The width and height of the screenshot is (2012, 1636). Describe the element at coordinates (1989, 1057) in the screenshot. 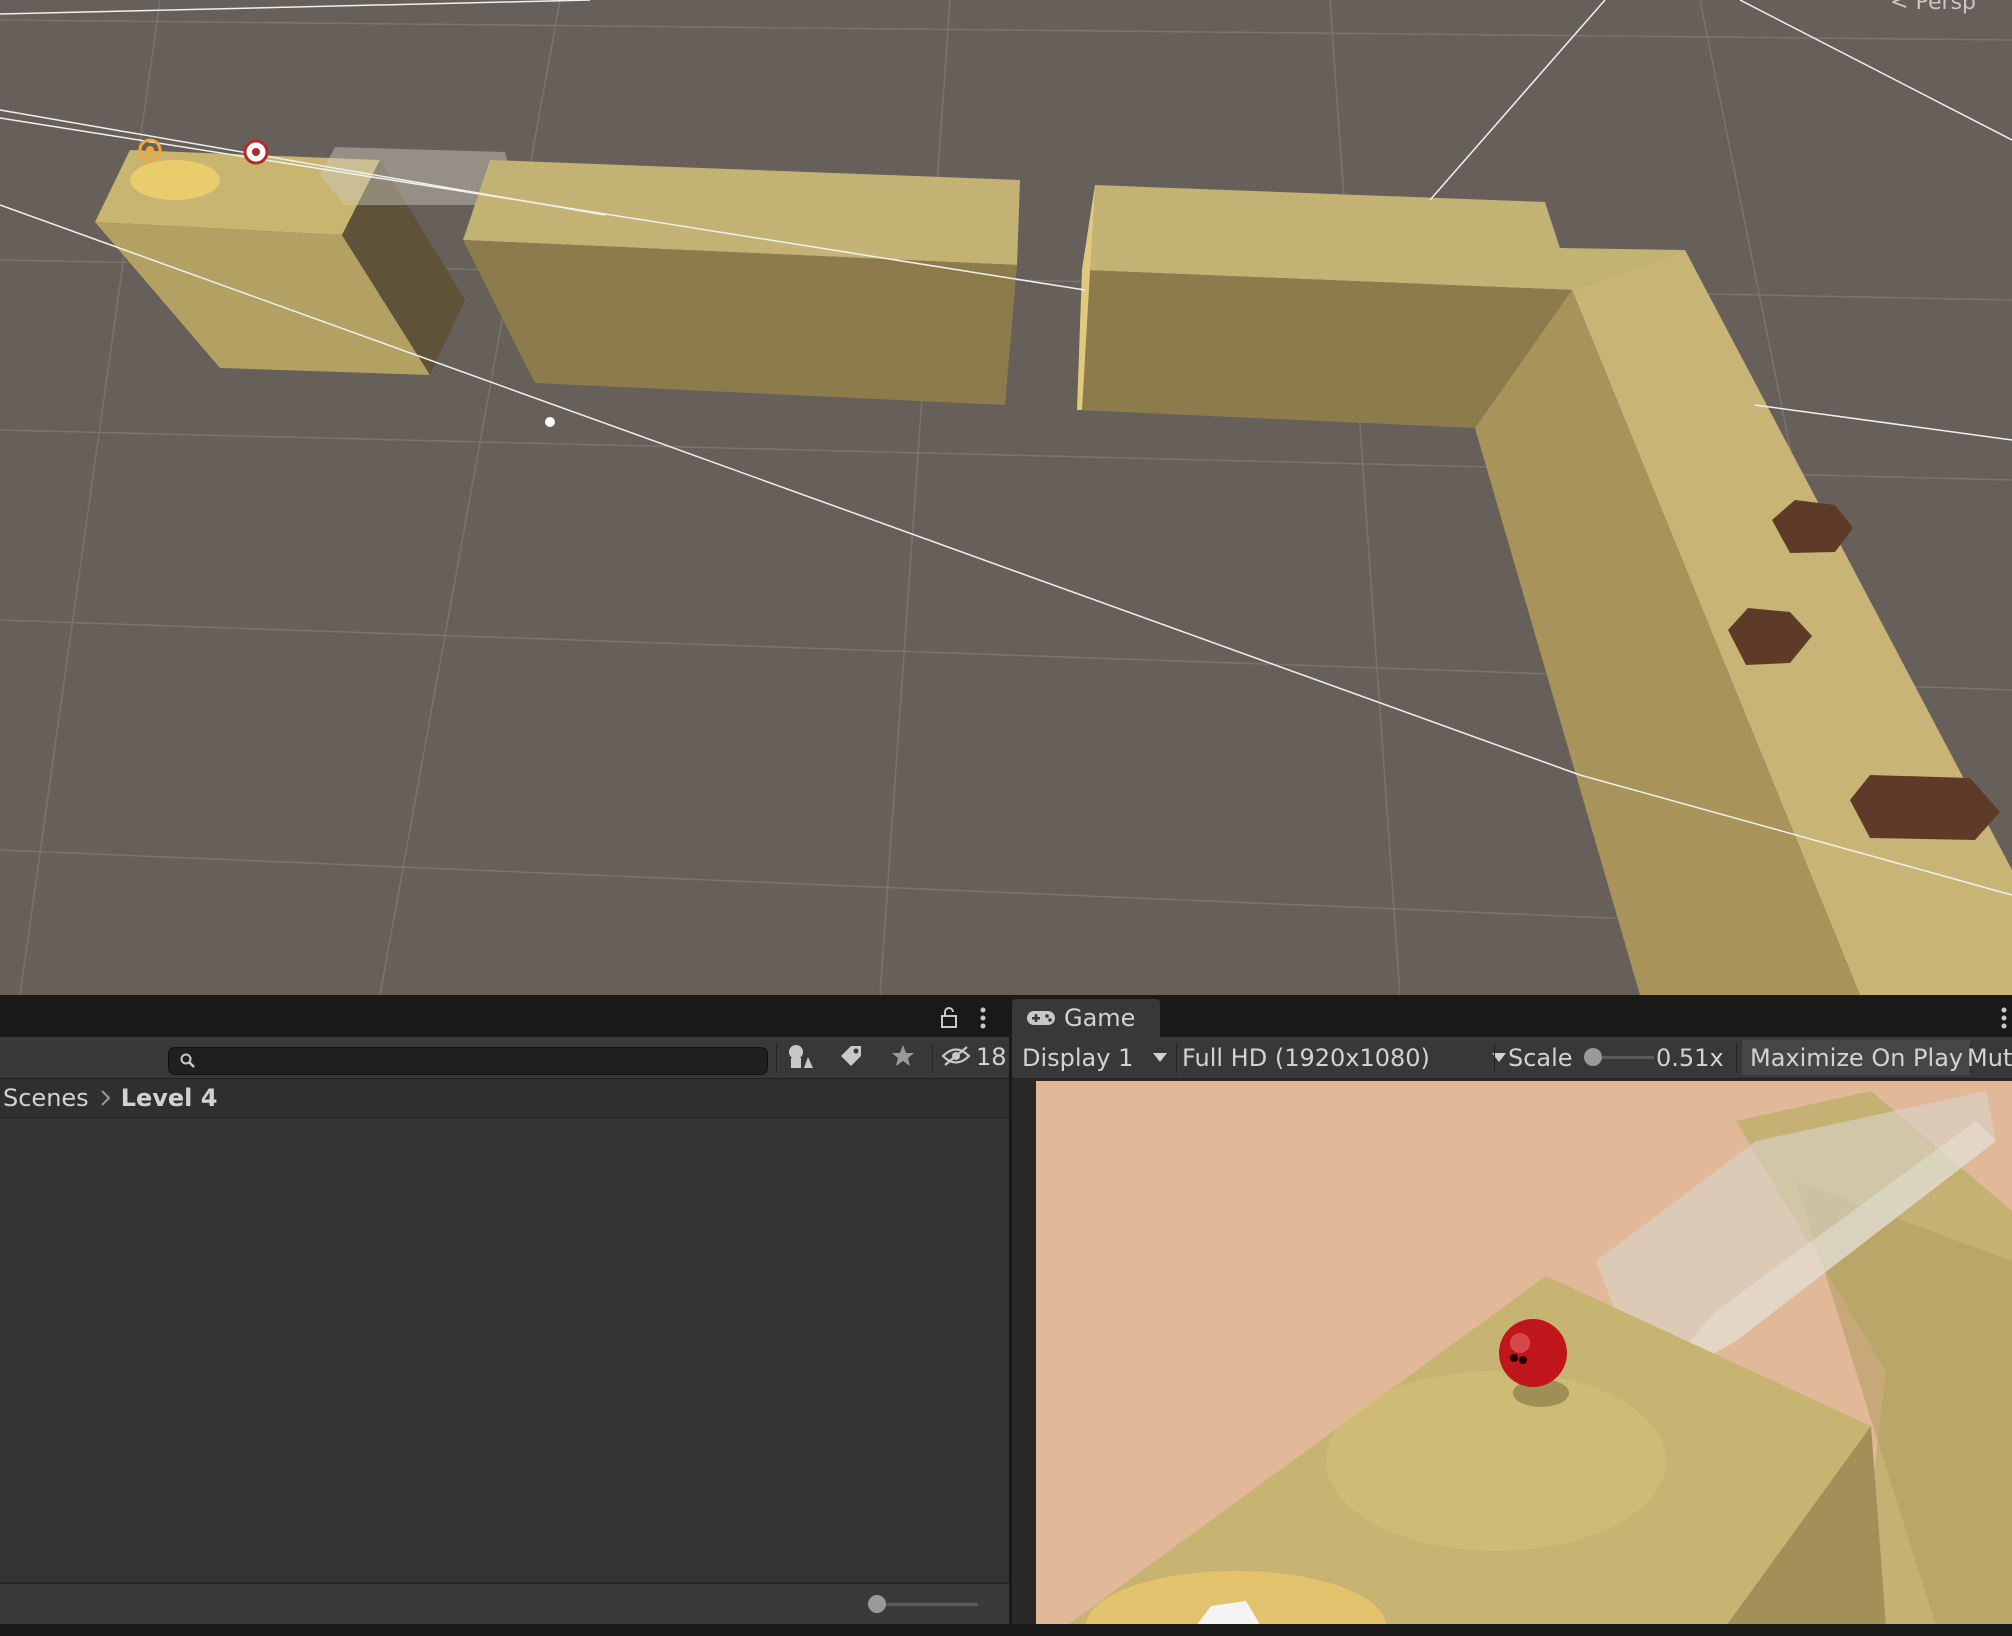

I see `mute-audio-button: Mut` at that location.